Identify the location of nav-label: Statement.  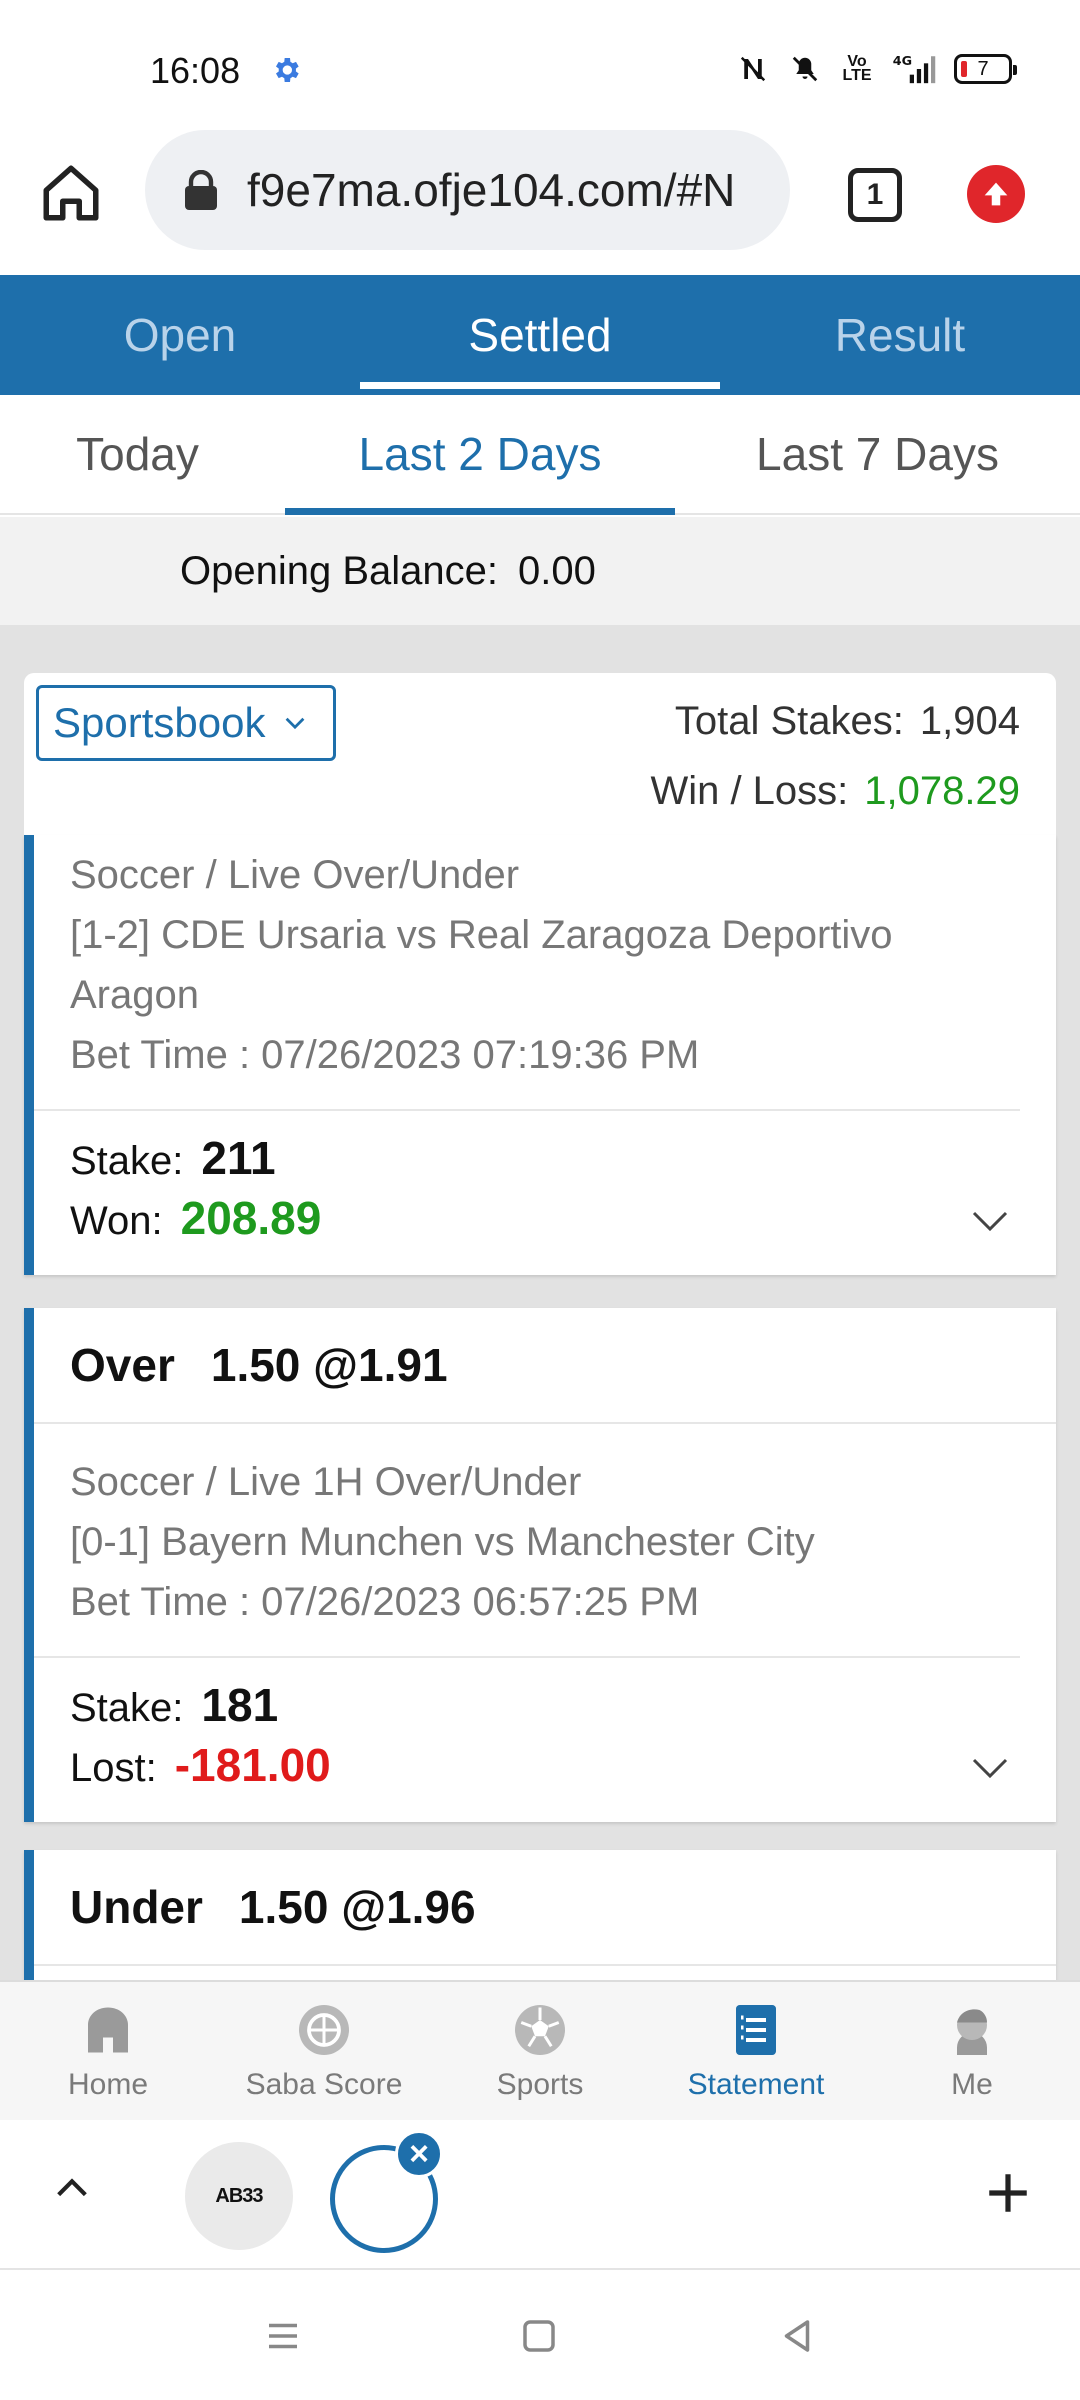
(756, 2084).